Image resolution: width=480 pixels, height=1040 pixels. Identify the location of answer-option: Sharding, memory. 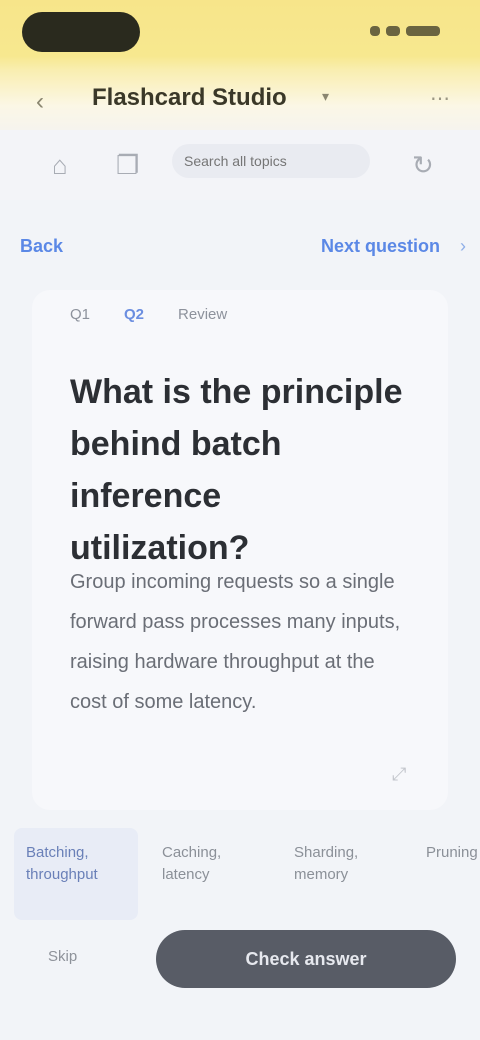
(342, 874).